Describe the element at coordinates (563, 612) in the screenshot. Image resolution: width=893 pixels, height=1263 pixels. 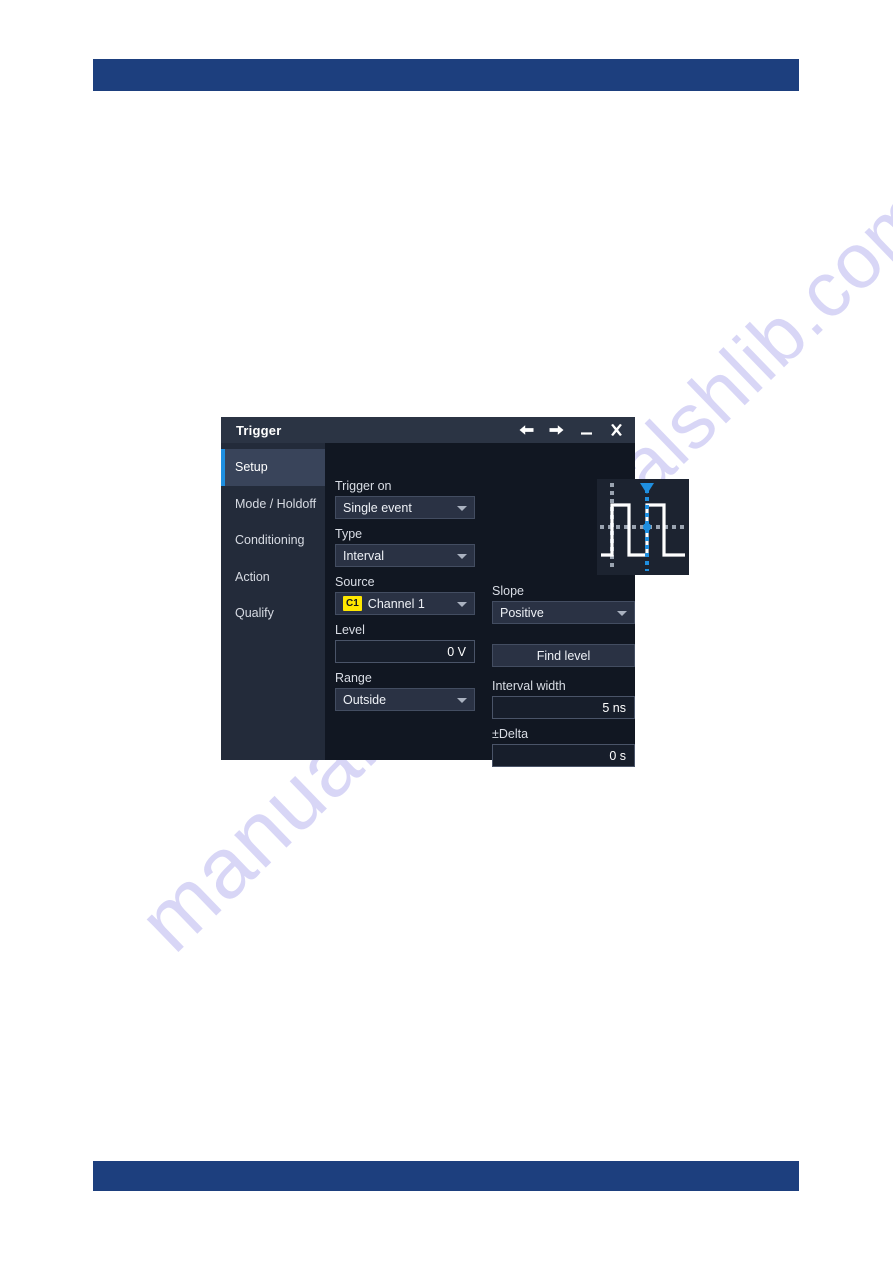
I see `slope-dropdown: Positive` at that location.